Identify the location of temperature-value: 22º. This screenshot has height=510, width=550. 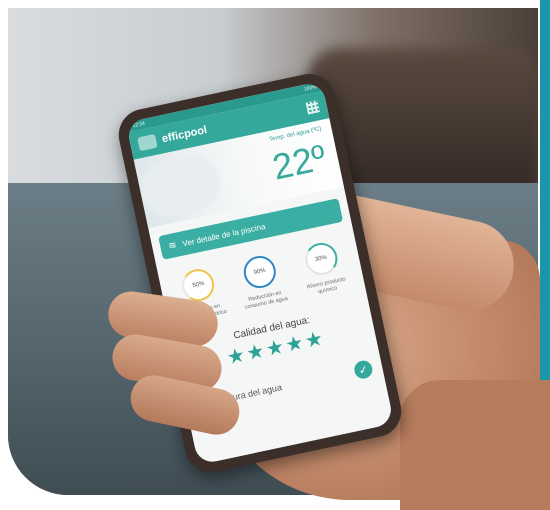
(299, 162).